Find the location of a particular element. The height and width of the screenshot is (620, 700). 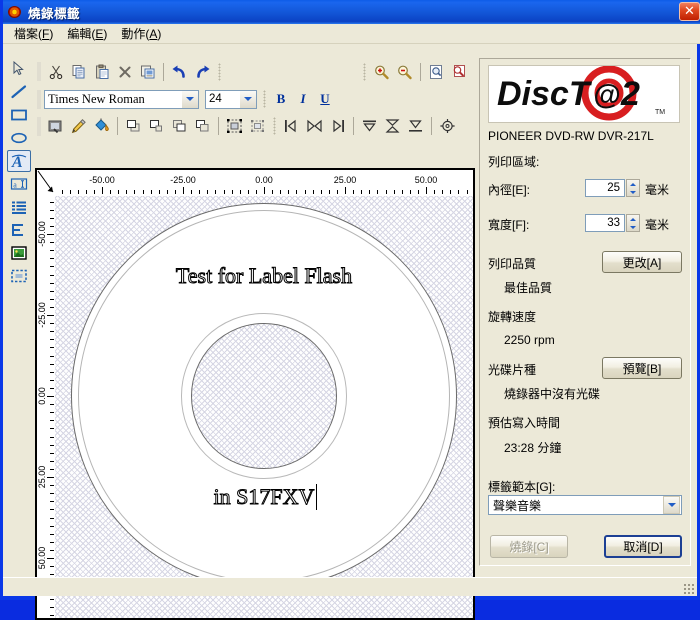

print-area-label: 列印區域: is located at coordinates (514, 162).